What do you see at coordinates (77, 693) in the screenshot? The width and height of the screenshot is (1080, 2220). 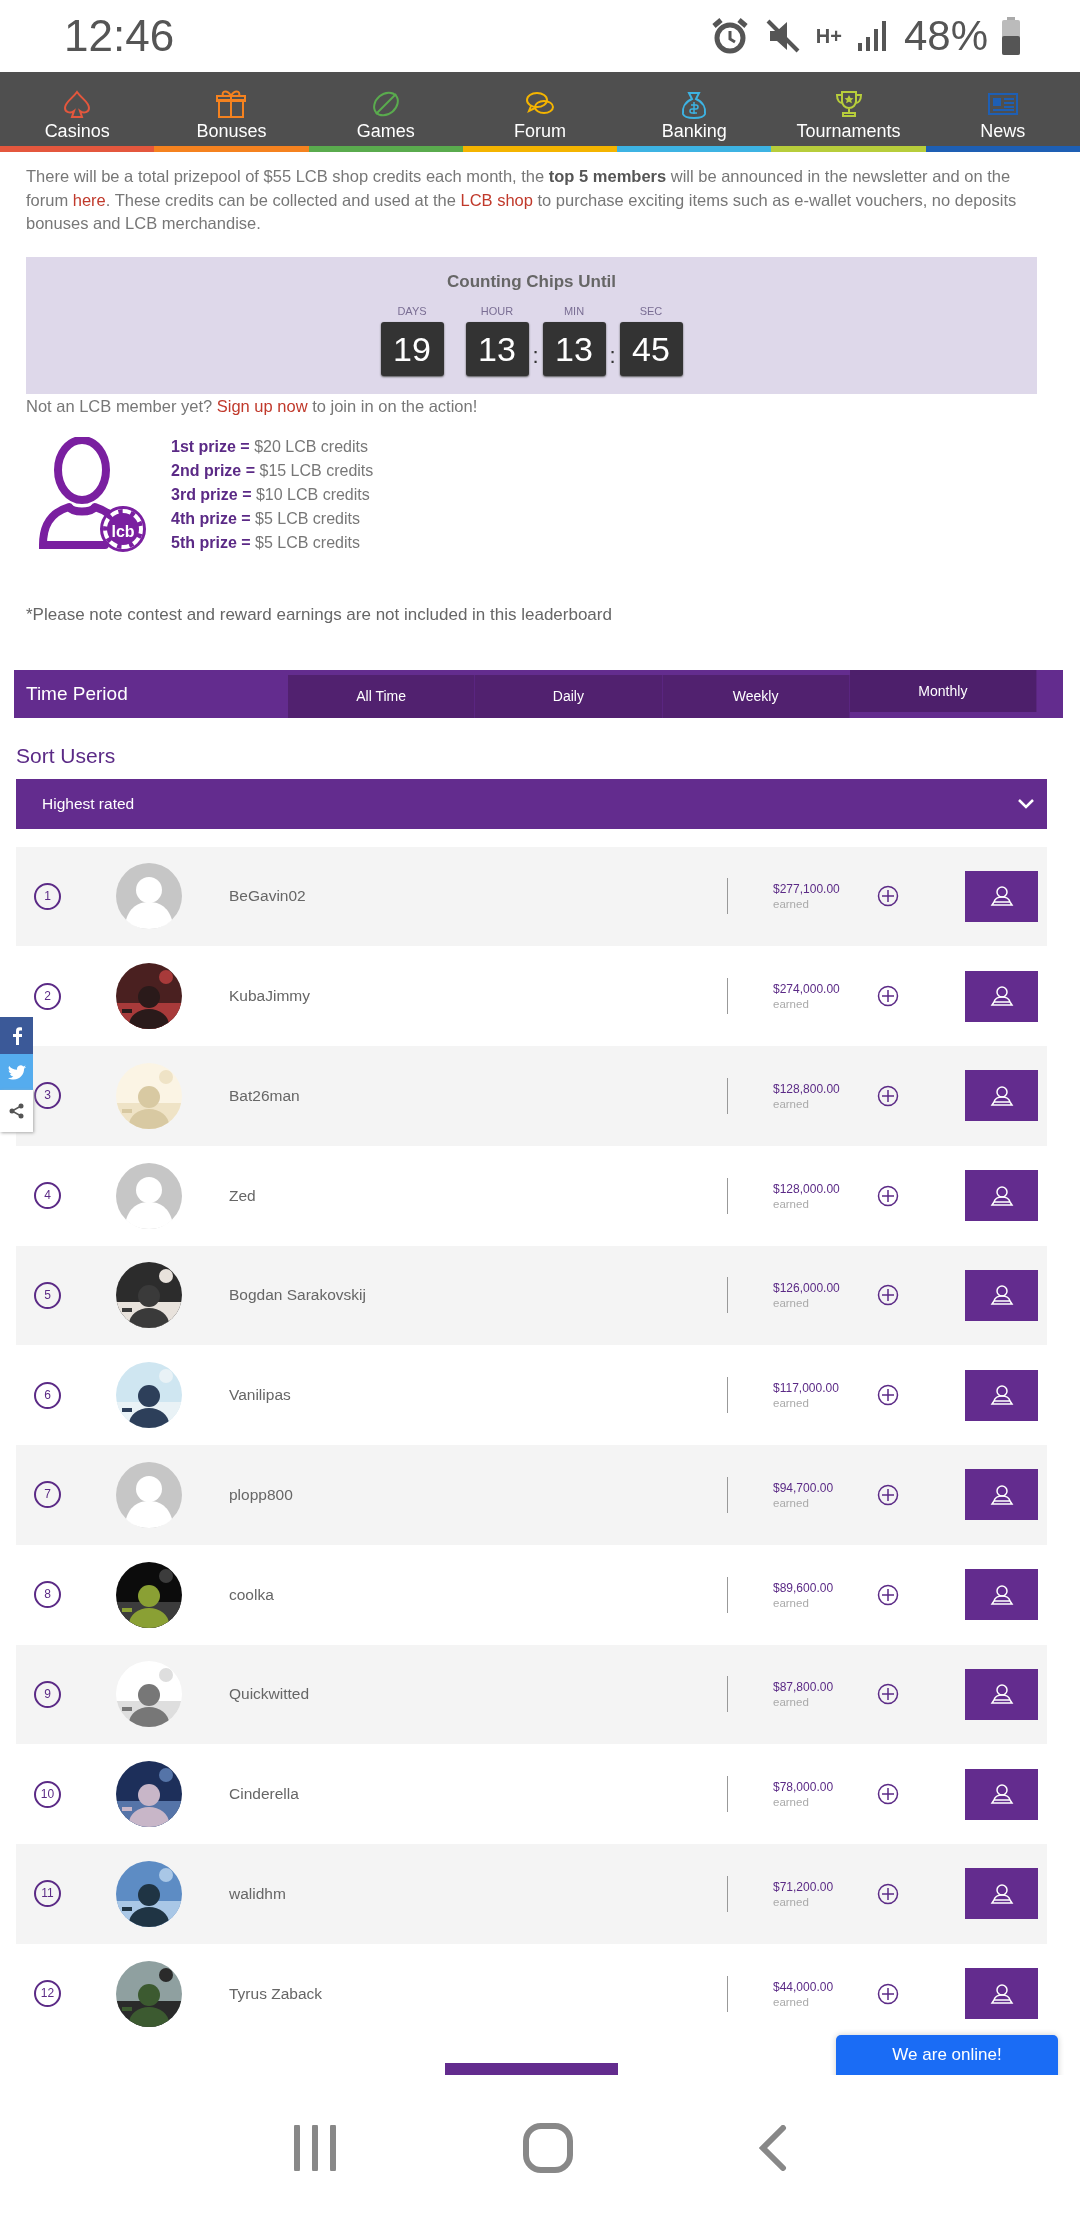 I see `section-label: Time Period` at bounding box center [77, 693].